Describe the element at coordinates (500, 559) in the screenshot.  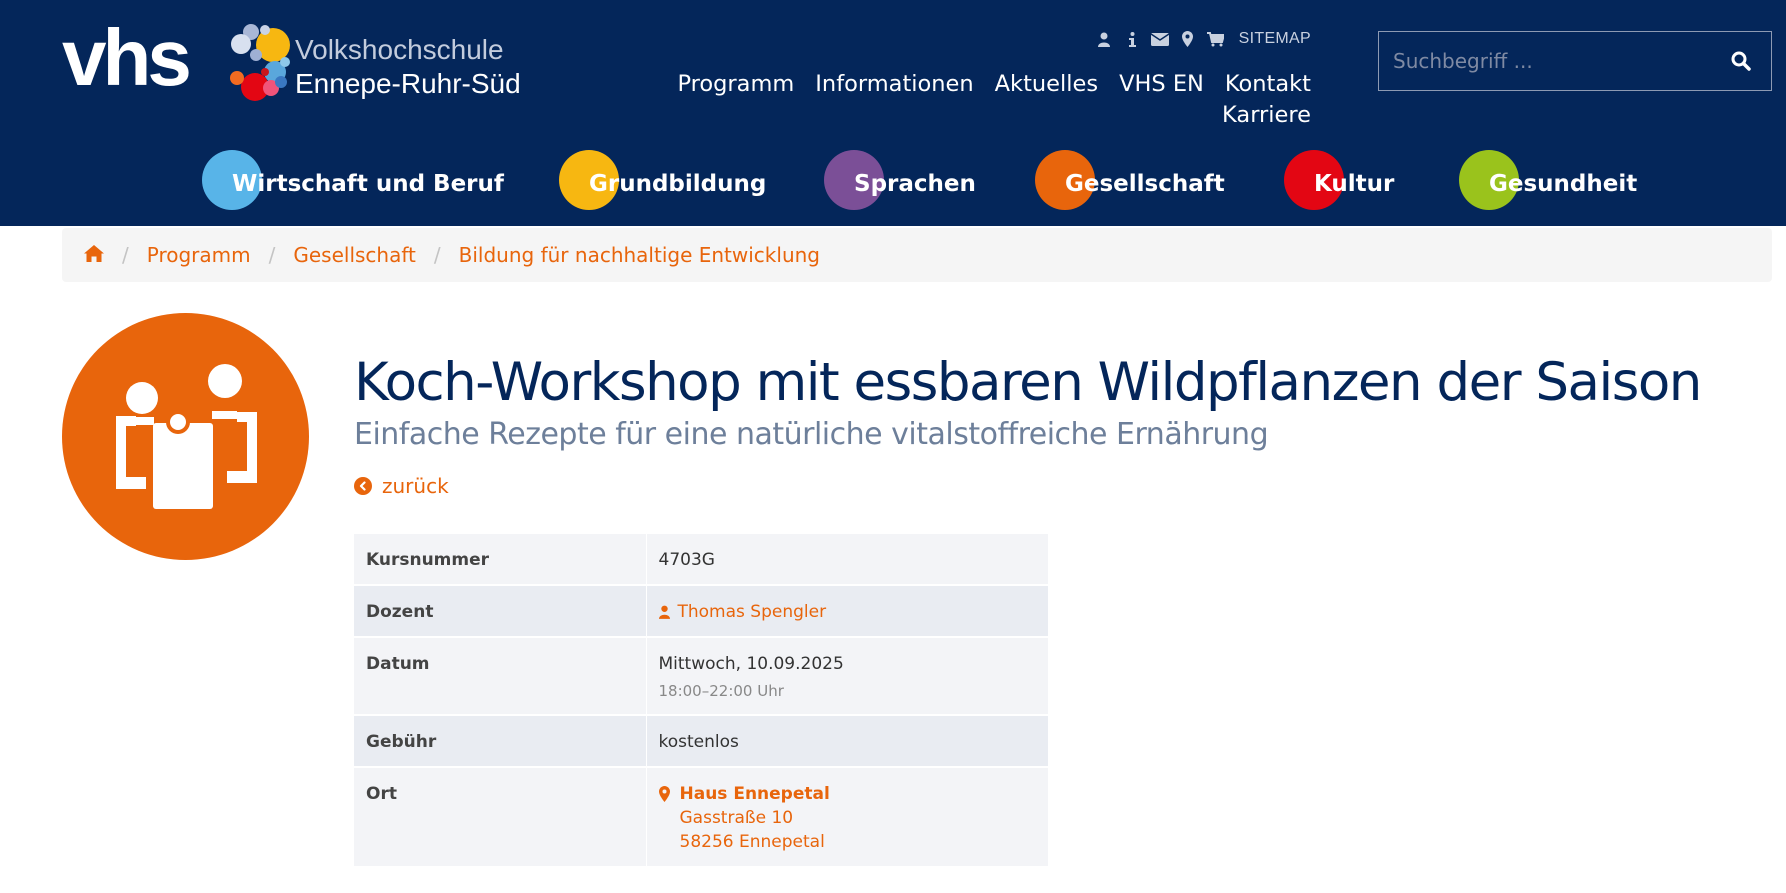
I see `kursnummer-label: Kursnummer` at that location.